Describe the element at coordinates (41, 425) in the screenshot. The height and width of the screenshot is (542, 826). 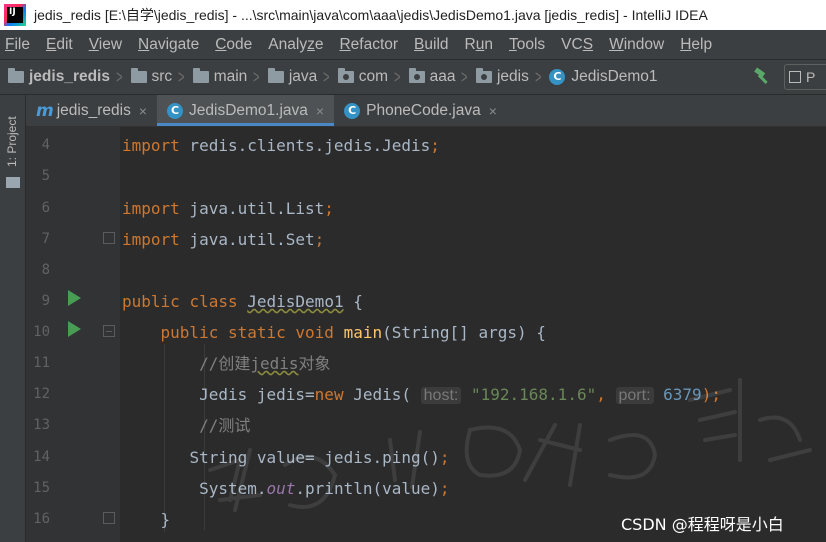
I see `line-number: 13` at that location.